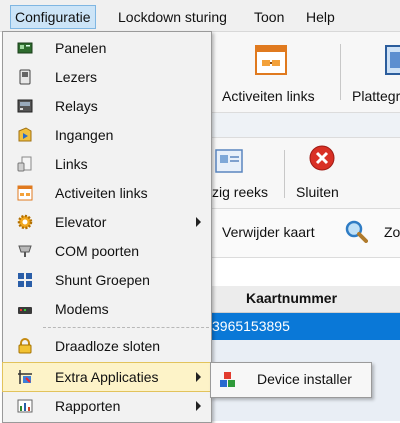 The height and width of the screenshot is (423, 400). Describe the element at coordinates (76, 106) in the screenshot. I see `menu-item-label: Relays` at that location.